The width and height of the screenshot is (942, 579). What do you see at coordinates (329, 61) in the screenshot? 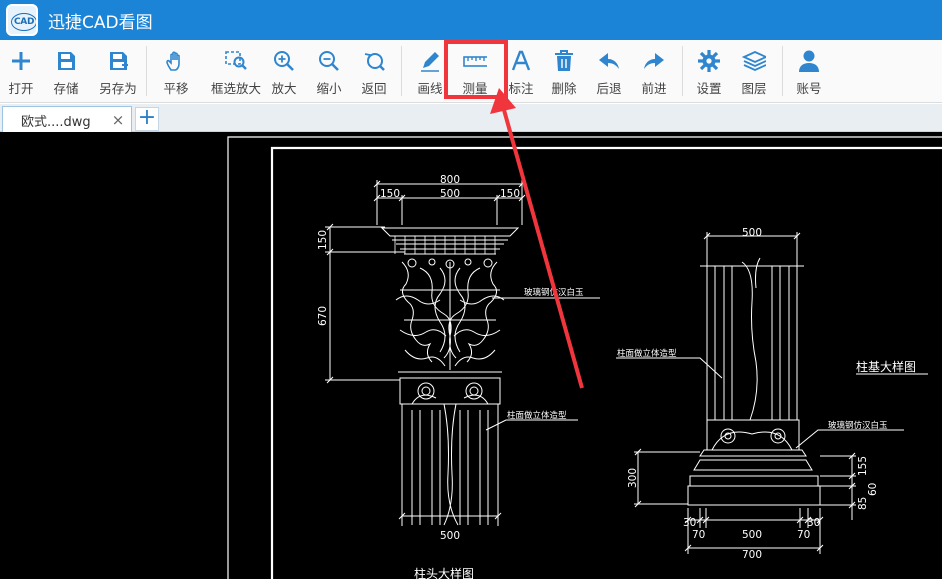
I see `zoom-out-icon` at bounding box center [329, 61].